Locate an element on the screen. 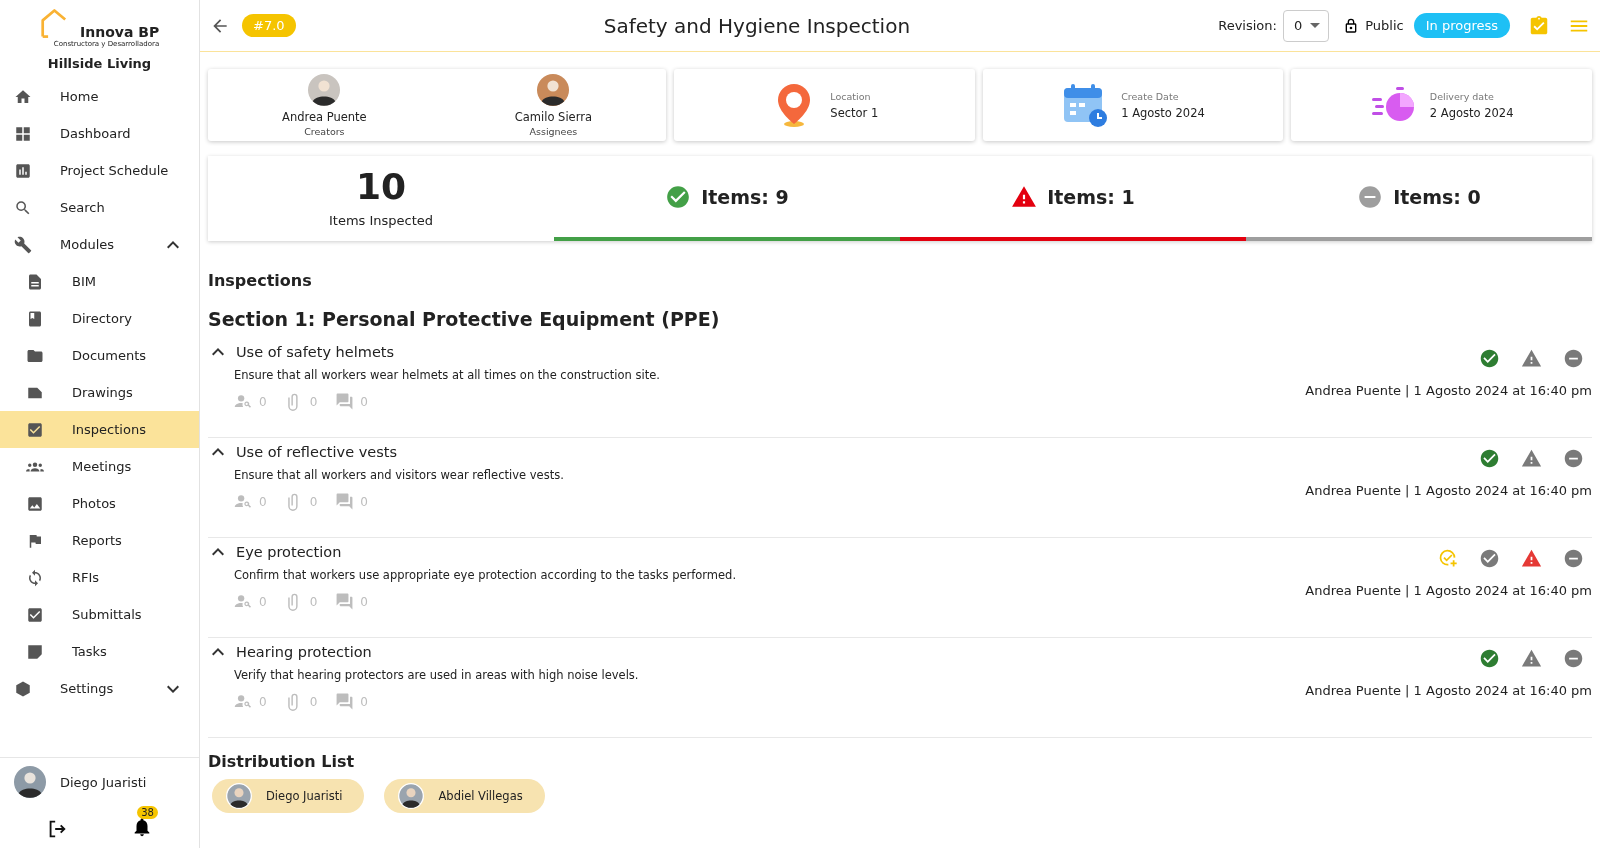 The width and height of the screenshot is (1600, 848). sidebar-item: Meetings is located at coordinates (99, 466).